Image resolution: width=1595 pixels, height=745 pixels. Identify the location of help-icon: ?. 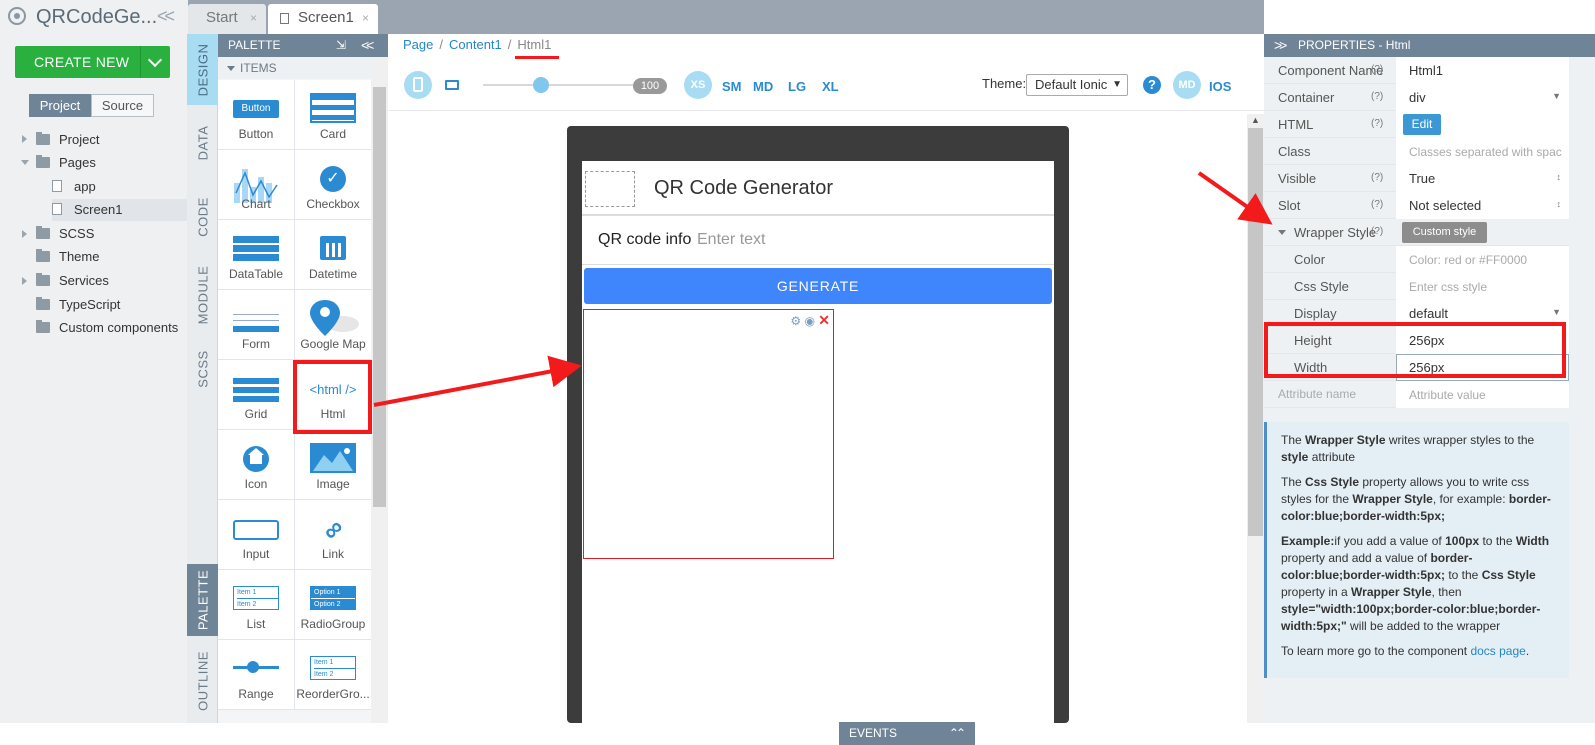
(1152, 85).